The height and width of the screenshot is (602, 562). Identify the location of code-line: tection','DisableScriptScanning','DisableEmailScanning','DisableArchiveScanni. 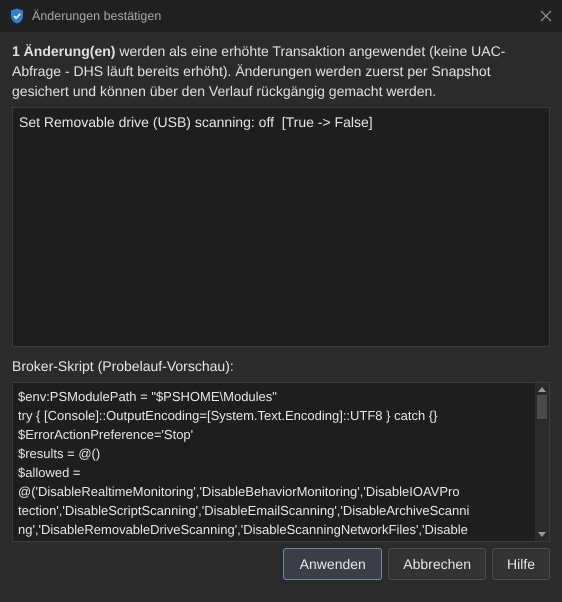
(244, 511).